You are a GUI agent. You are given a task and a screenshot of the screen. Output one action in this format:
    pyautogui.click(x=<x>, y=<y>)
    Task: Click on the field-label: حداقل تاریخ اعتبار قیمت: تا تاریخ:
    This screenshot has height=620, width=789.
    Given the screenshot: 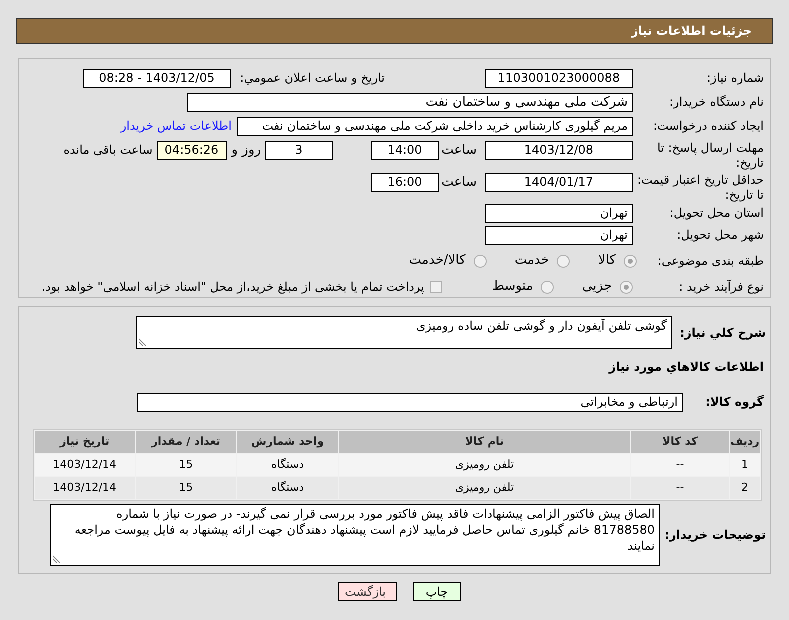 What is the action you would take?
    pyautogui.click(x=700, y=188)
    